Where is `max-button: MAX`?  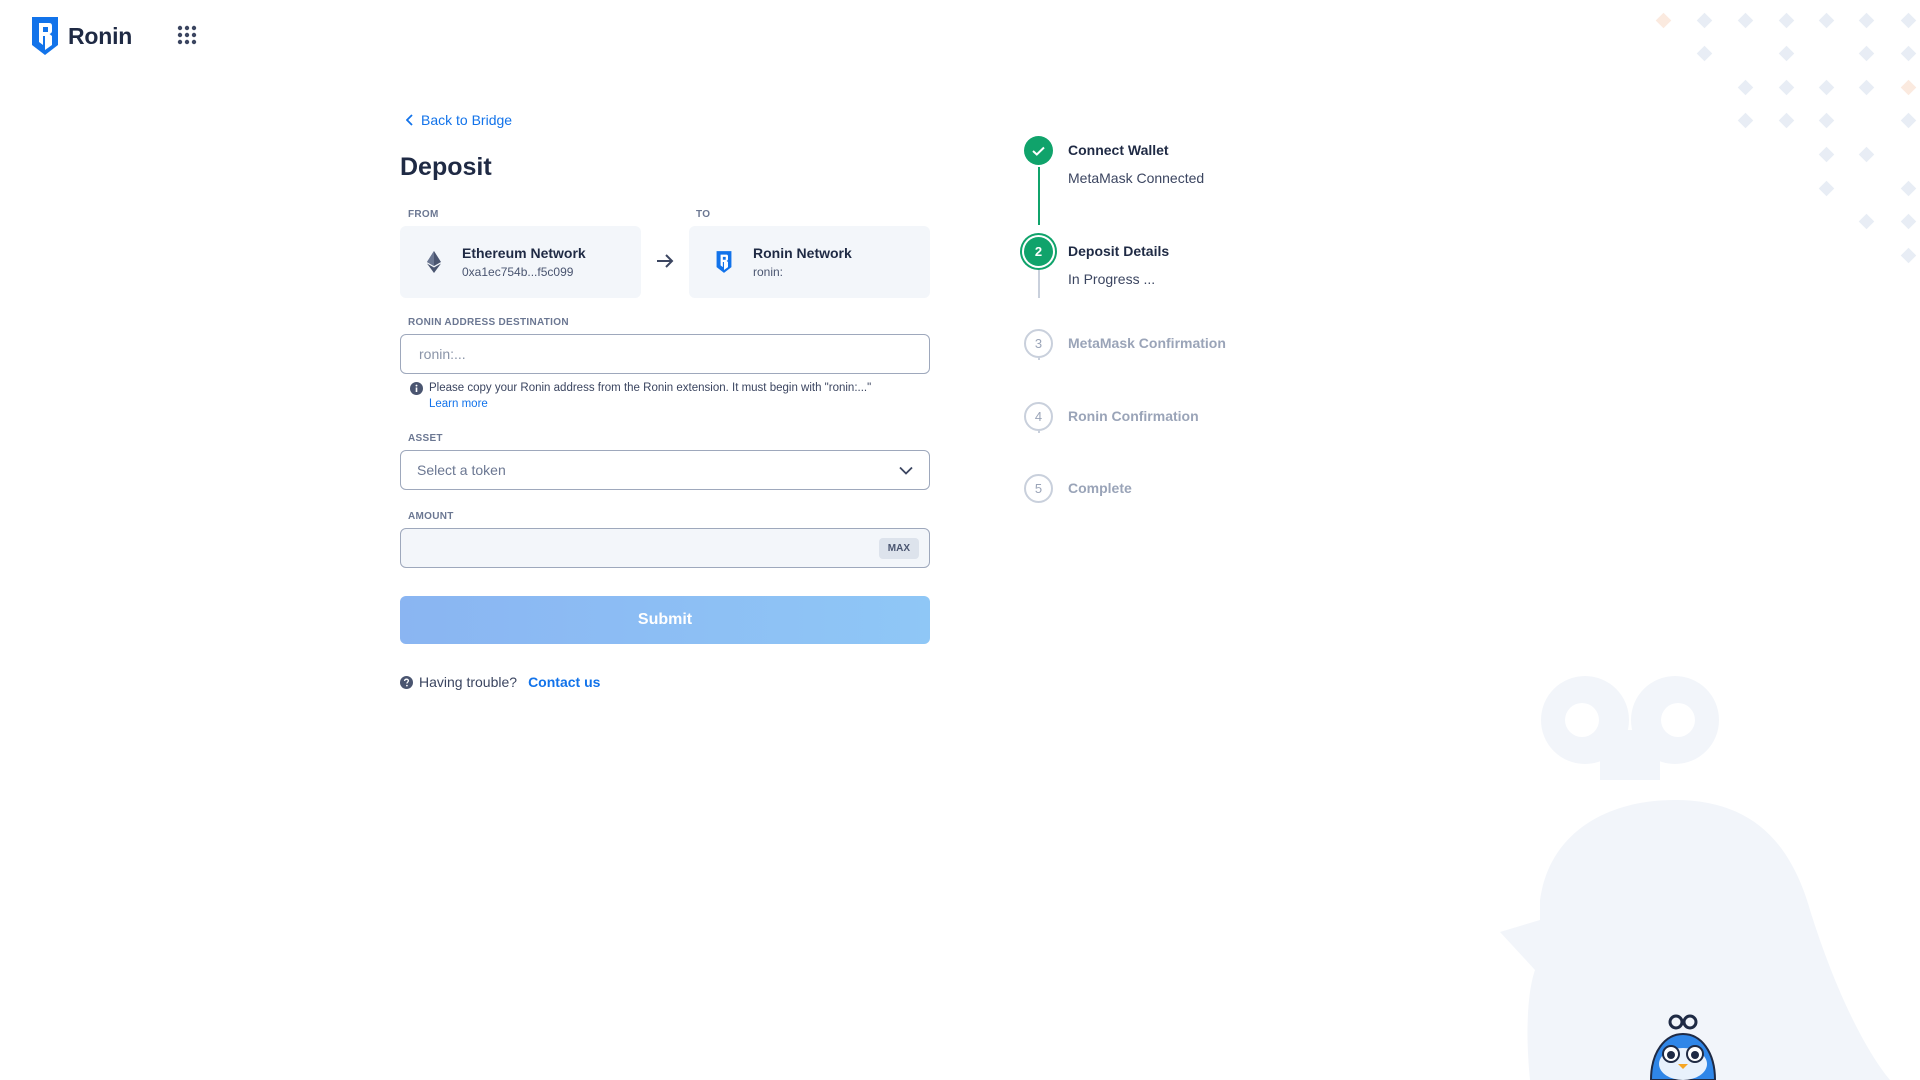
max-button: MAX is located at coordinates (898, 548).